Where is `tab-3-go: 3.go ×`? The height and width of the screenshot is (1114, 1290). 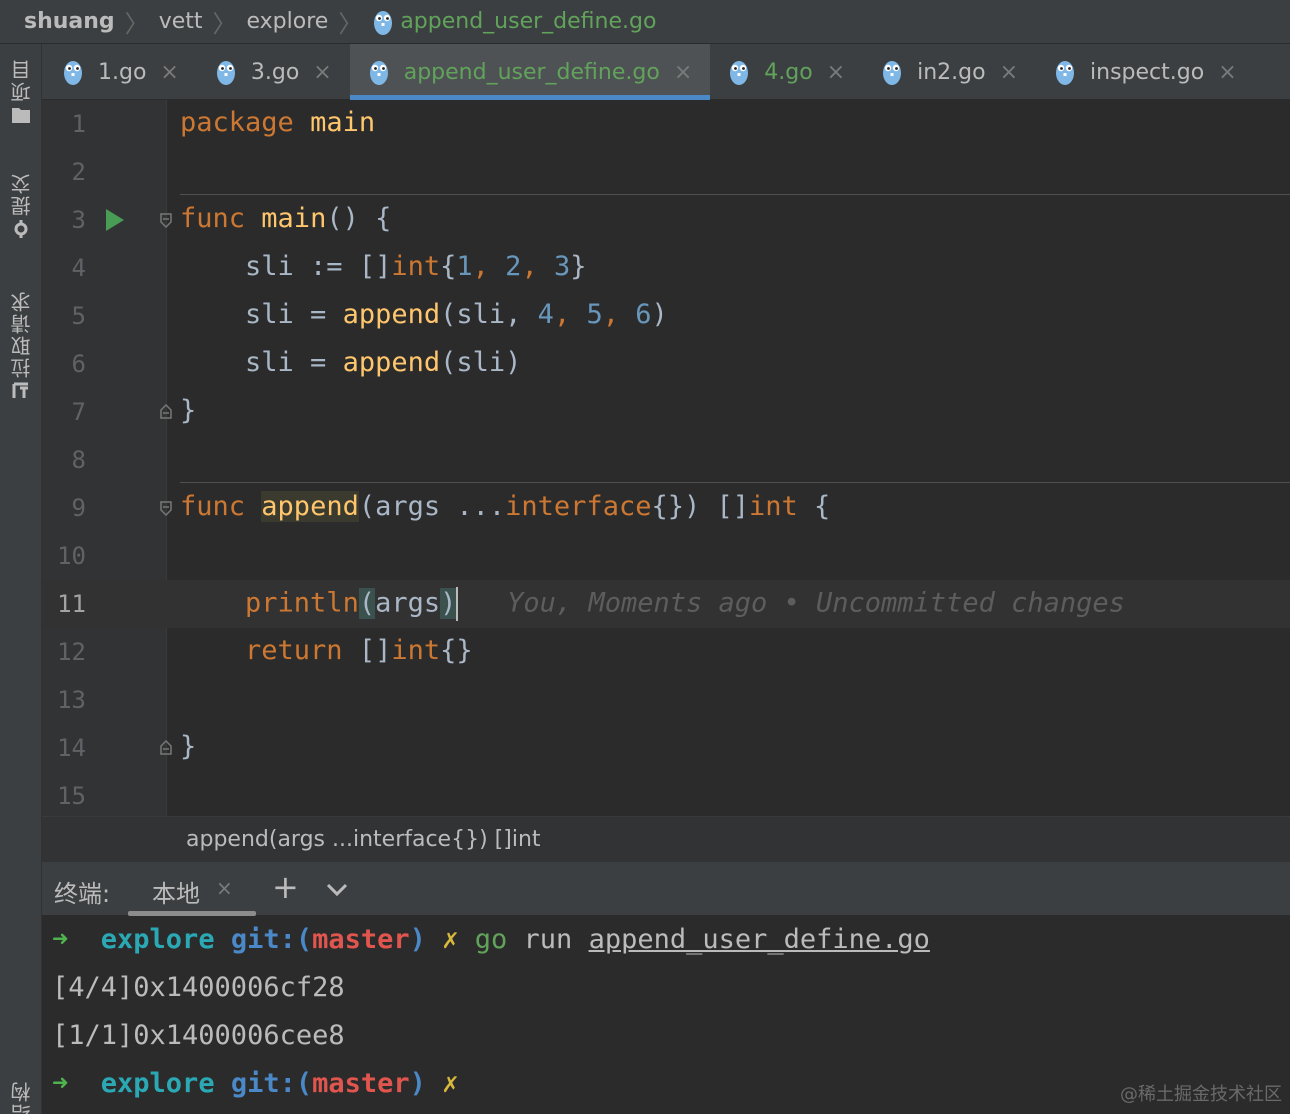 tab-3-go: 3.go × is located at coordinates (273, 72).